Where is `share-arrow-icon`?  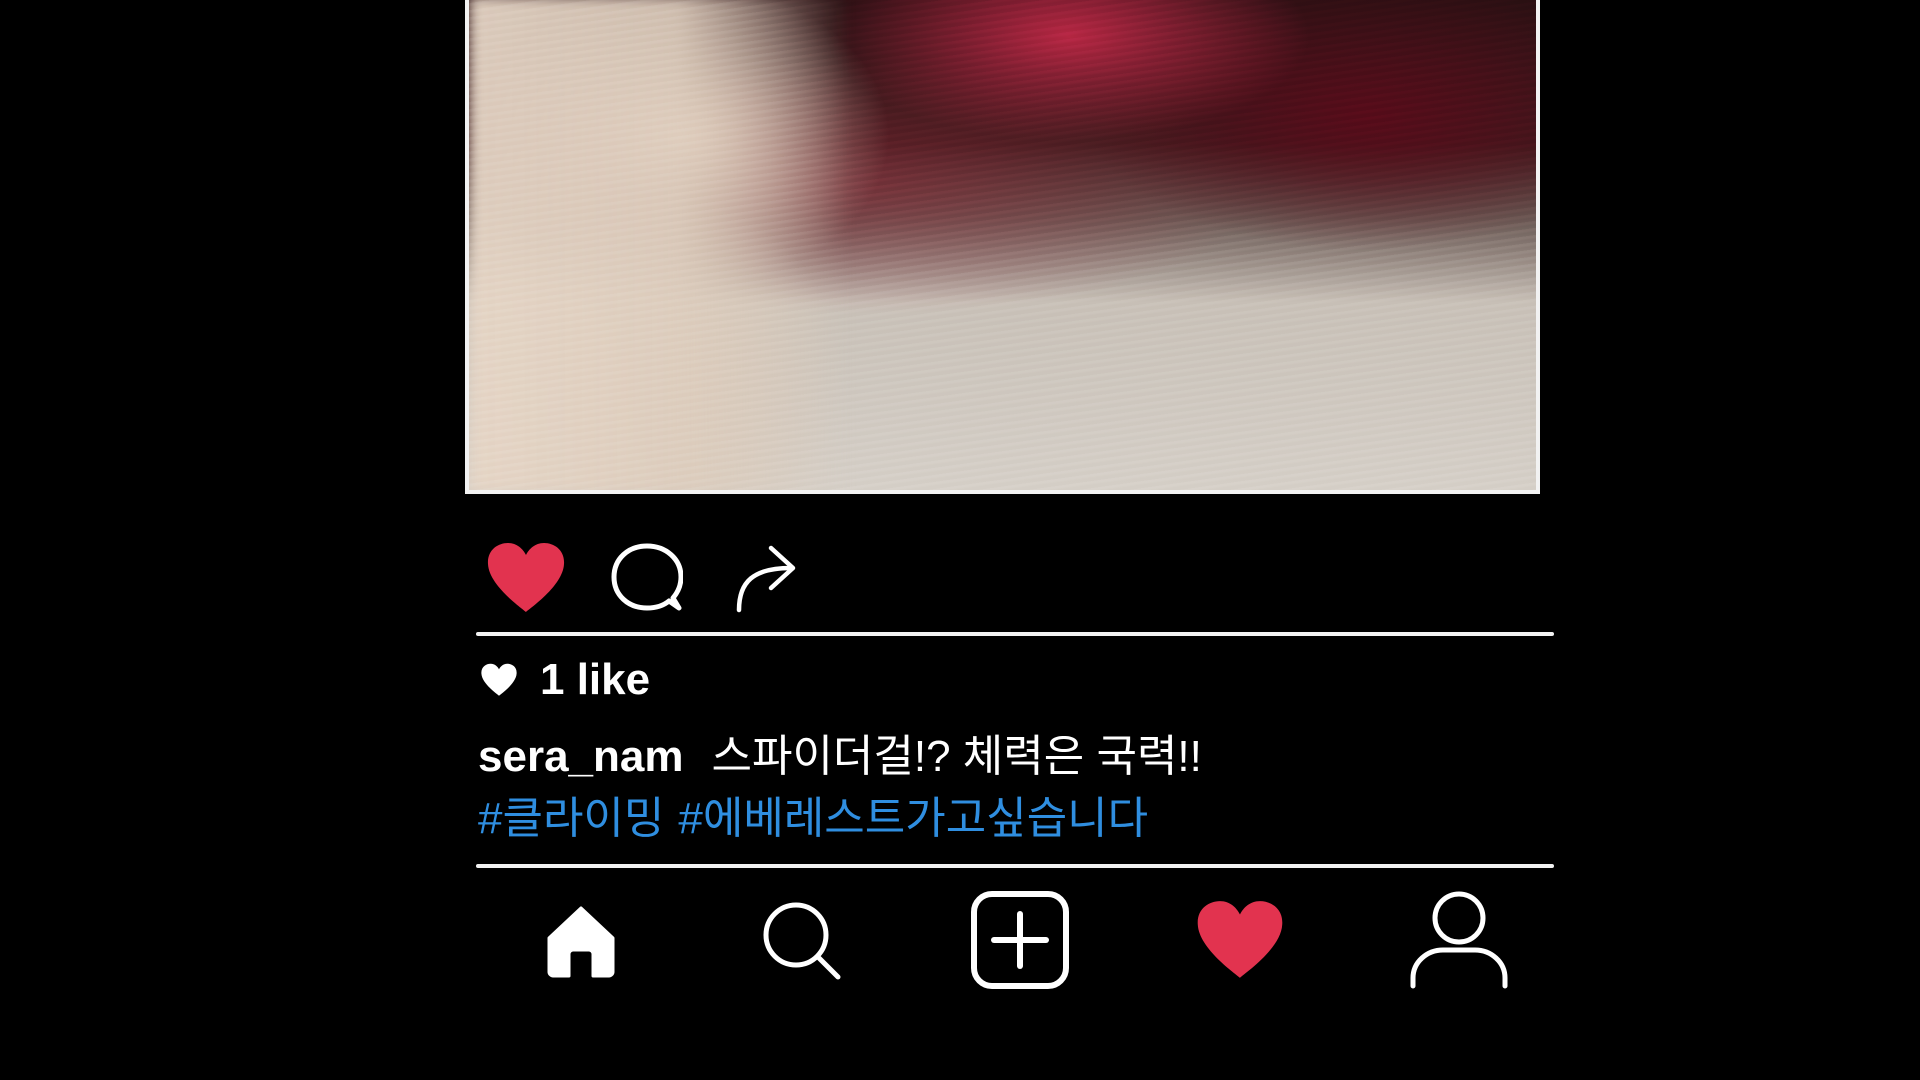
share-arrow-icon is located at coordinates (765, 578).